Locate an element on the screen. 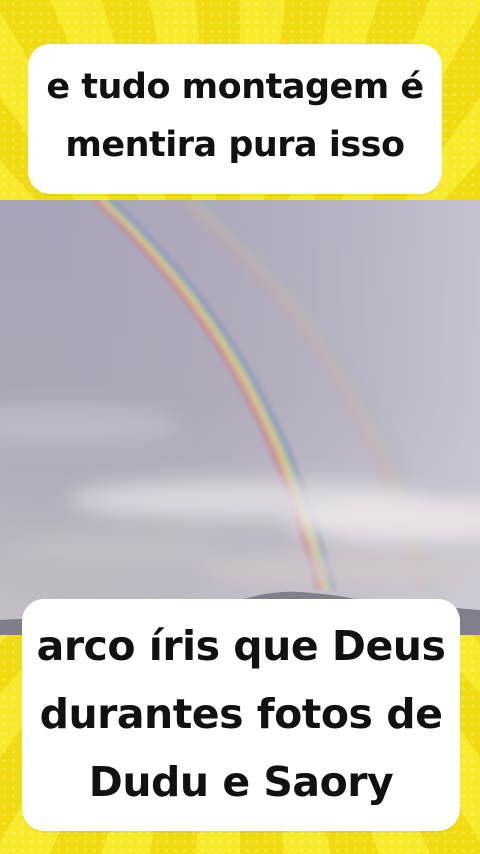 The image size is (480, 854). top-caption-line-2: mentira pura isso is located at coordinates (235, 145).